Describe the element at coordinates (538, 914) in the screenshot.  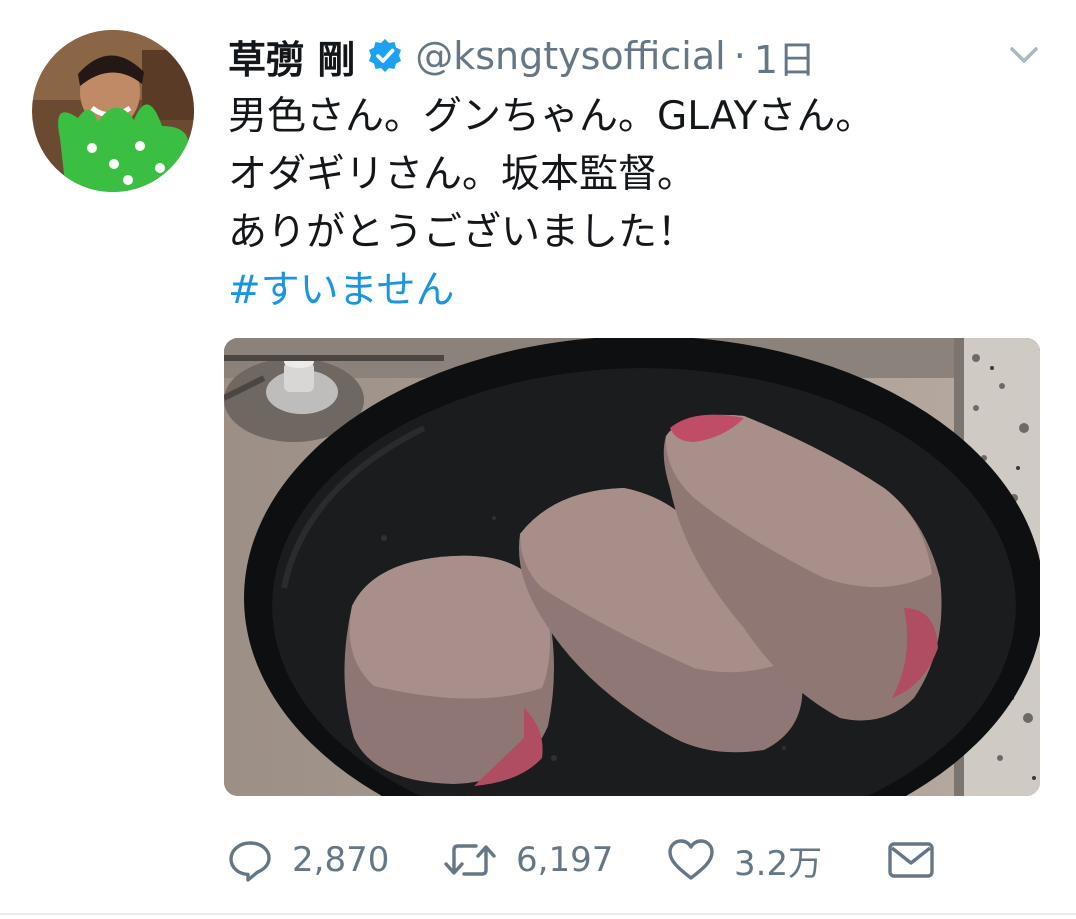
I see `tweet-divider` at that location.